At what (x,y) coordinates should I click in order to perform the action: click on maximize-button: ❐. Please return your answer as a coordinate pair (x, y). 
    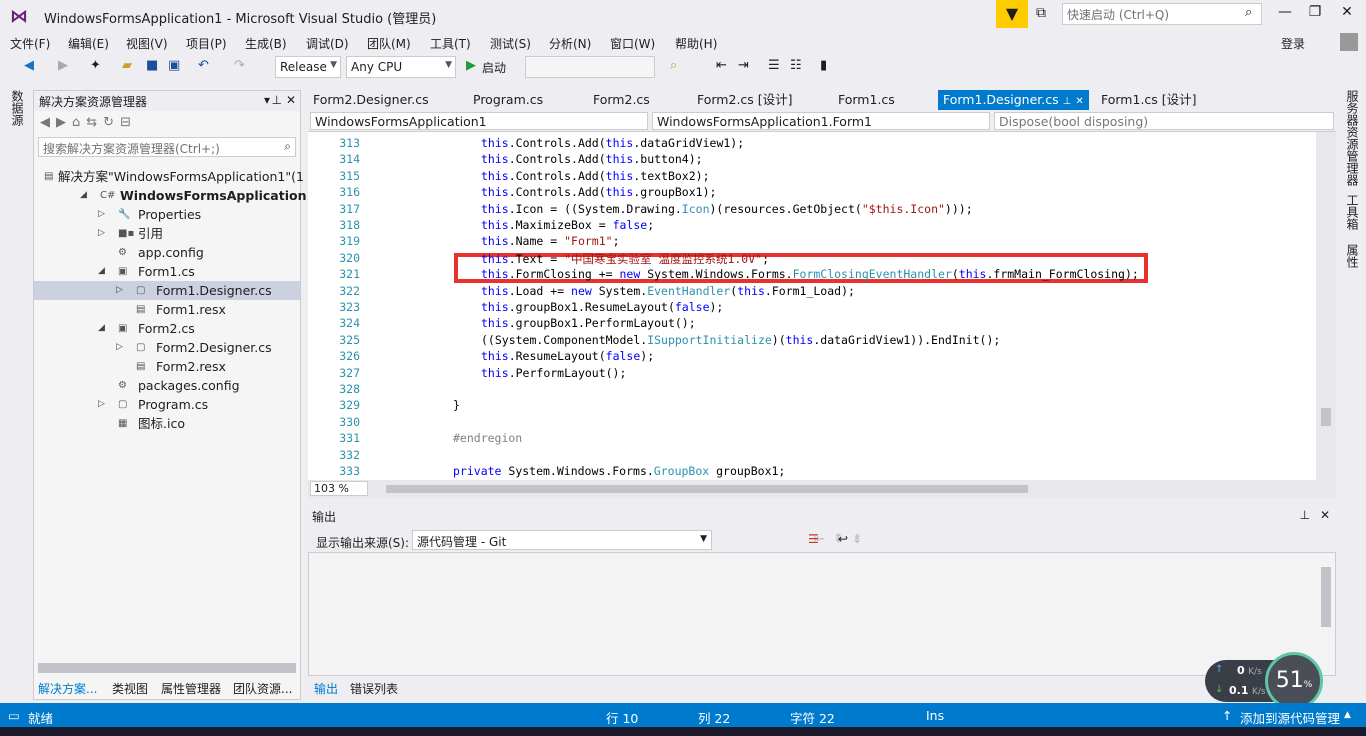
    Looking at the image, I should click on (1315, 12).